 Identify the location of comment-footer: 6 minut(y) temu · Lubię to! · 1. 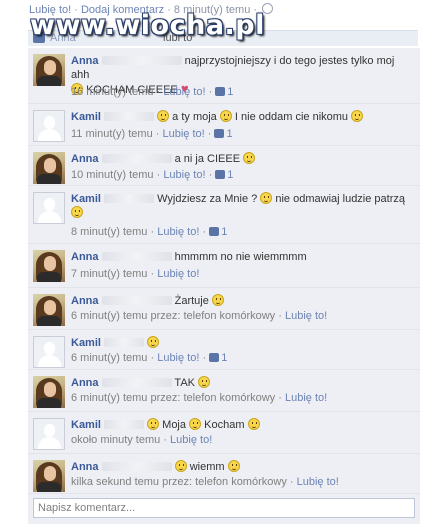
(149, 358).